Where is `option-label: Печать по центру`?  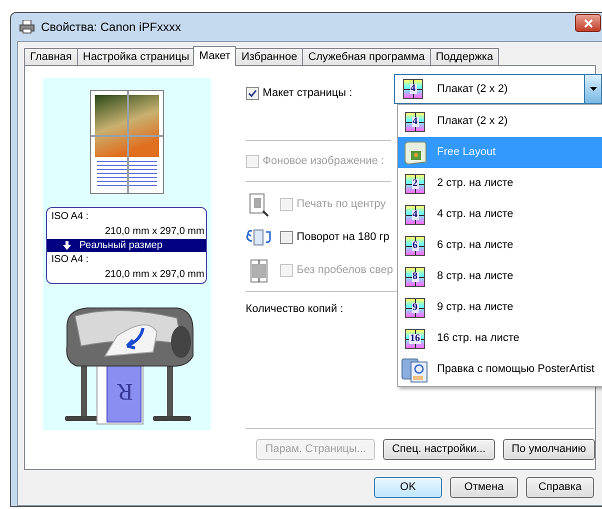
option-label: Печать по центру is located at coordinates (341, 204).